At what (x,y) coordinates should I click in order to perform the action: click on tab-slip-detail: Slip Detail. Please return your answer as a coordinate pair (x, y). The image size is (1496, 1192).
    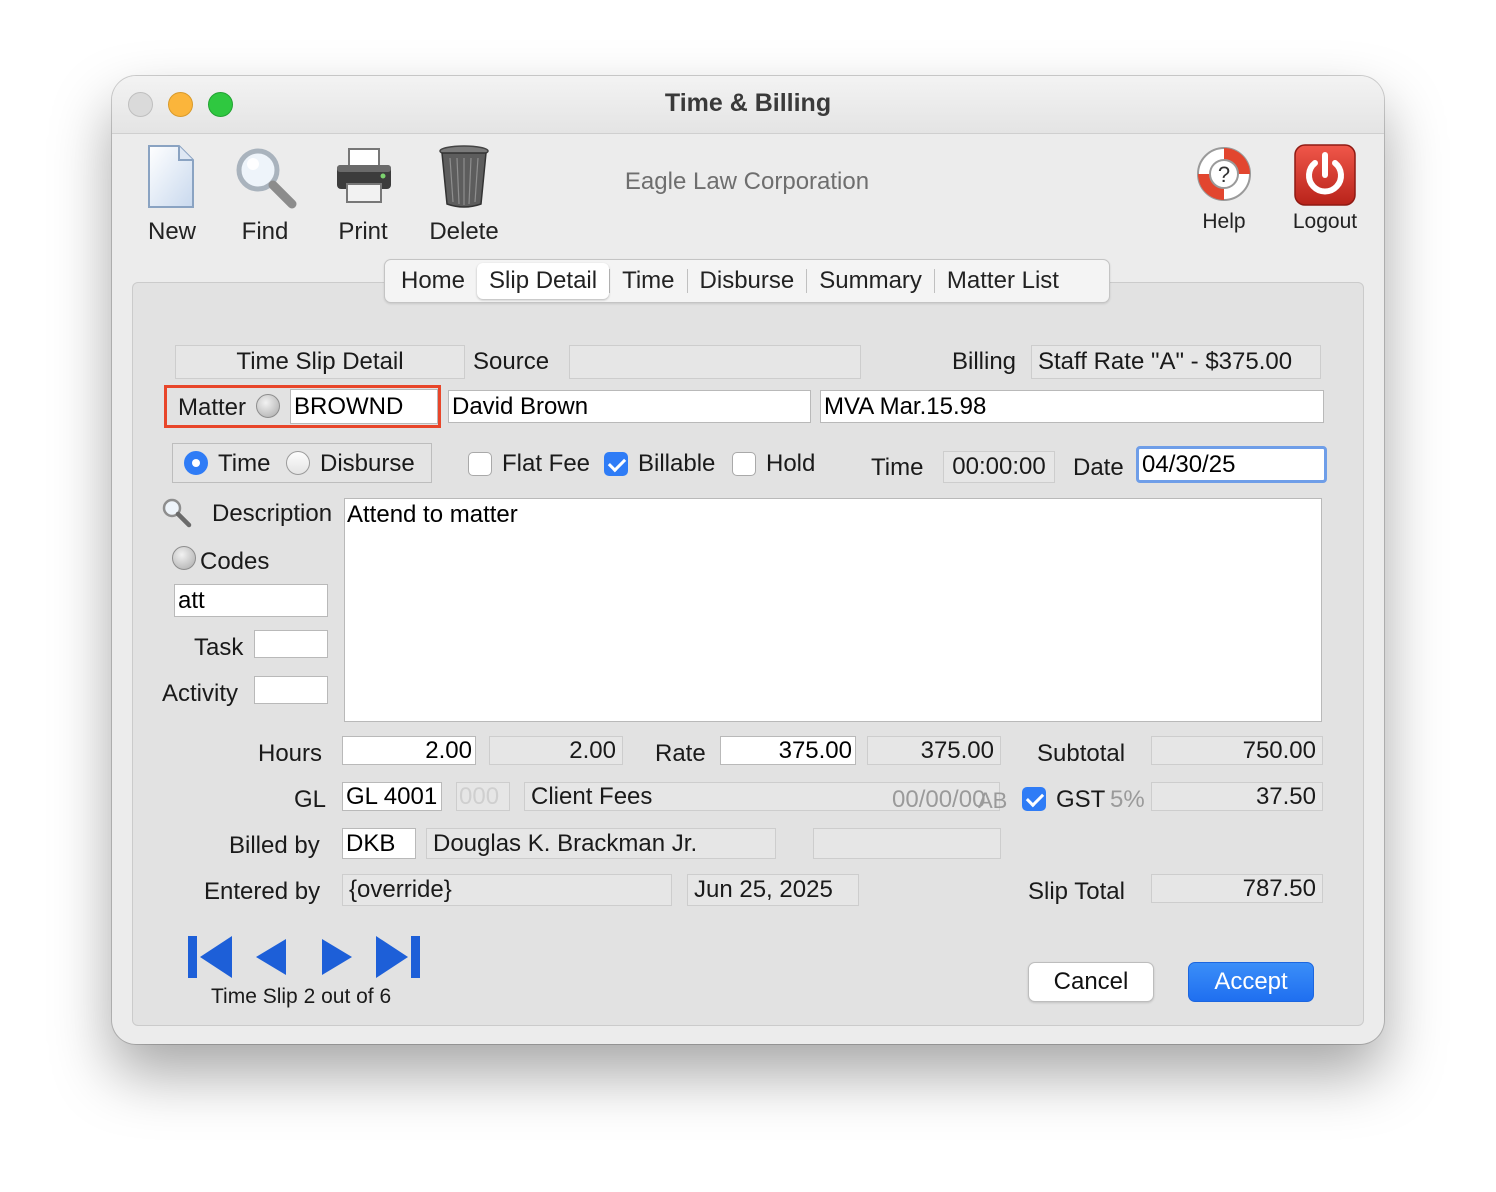
    Looking at the image, I should click on (543, 281).